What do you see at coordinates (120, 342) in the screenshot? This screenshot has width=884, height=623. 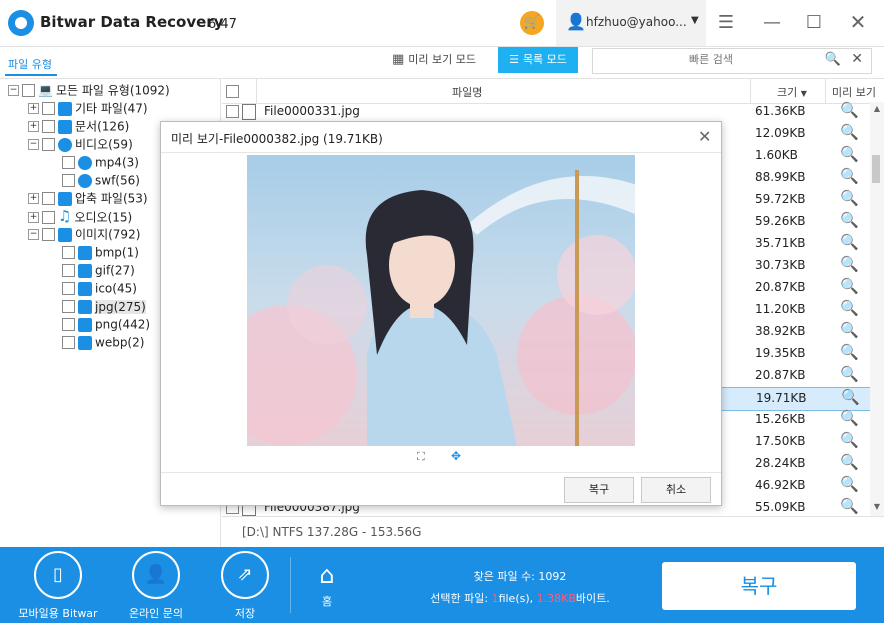 I see `tree-label: webp(2)` at bounding box center [120, 342].